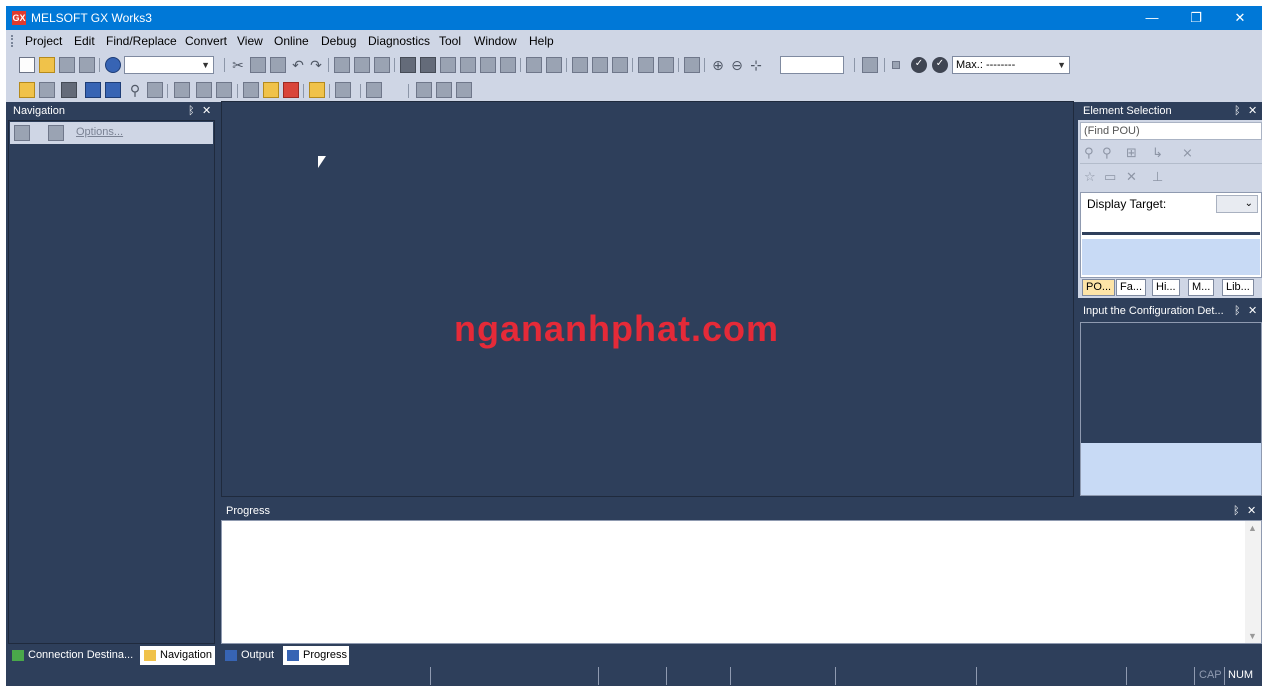  I want to click on element-list-area, so click(1171, 257).